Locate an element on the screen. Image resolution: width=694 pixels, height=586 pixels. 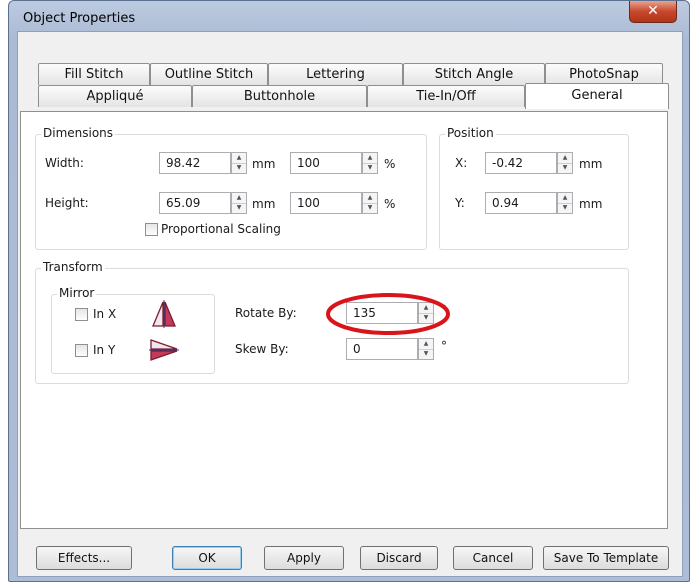
tab-outline-stitch: Outline Stitch is located at coordinates (209, 74).